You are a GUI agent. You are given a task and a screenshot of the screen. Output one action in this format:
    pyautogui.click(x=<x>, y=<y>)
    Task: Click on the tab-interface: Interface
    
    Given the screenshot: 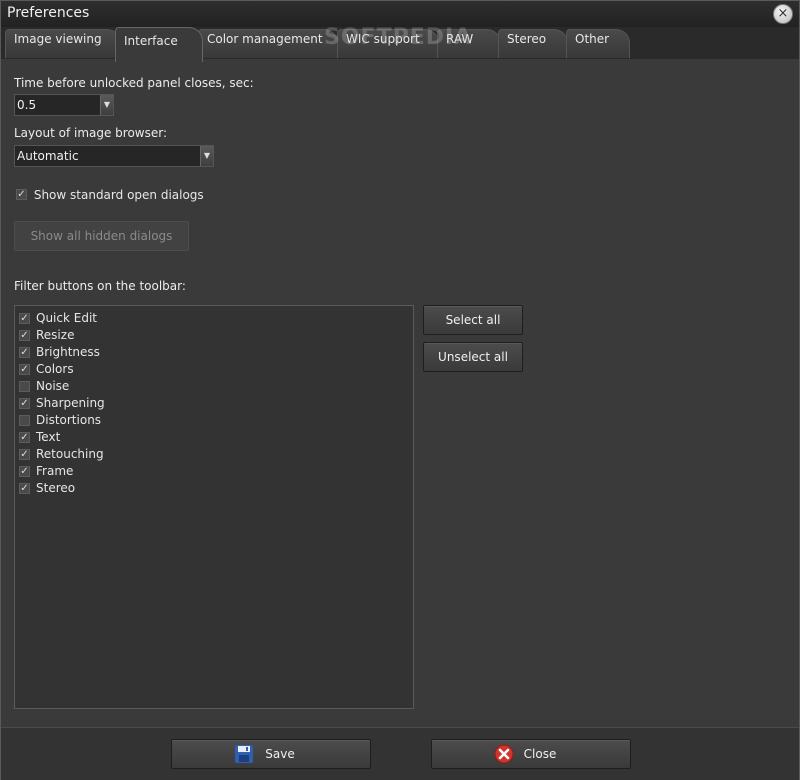 What is the action you would take?
    pyautogui.click(x=159, y=44)
    